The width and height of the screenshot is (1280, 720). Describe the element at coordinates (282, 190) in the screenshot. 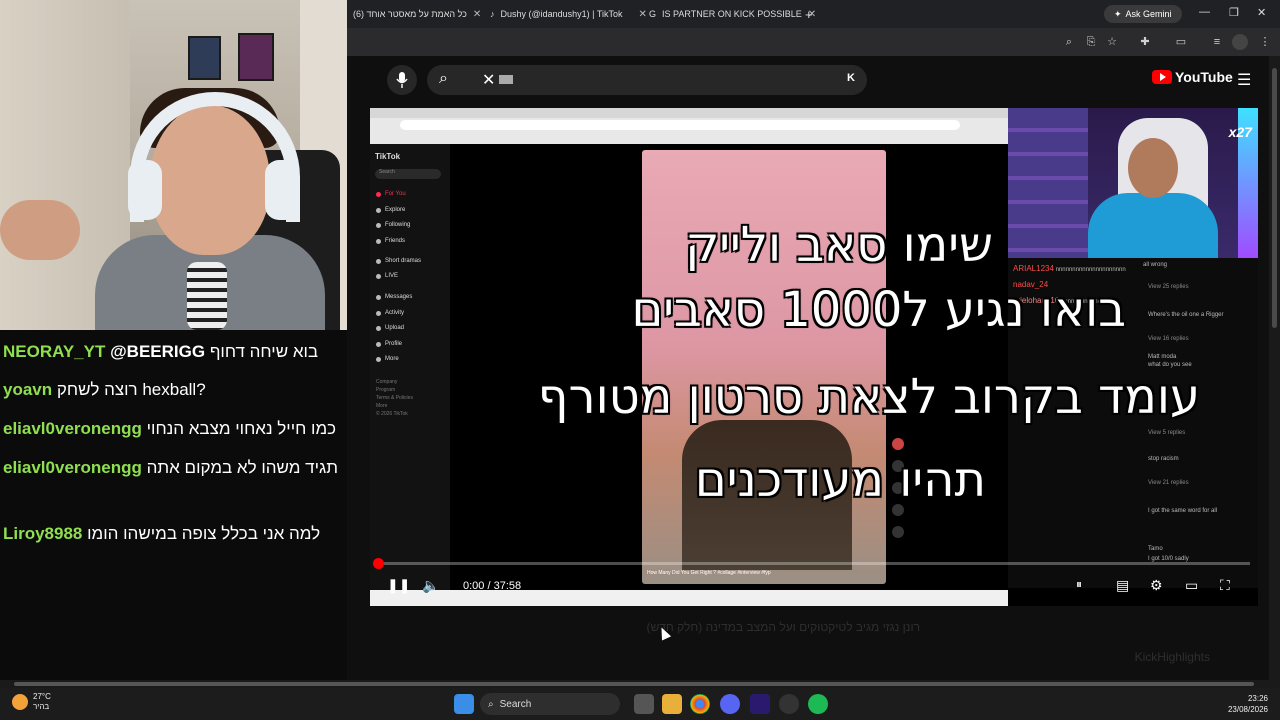

I see `webcam-headphone-cup` at that location.